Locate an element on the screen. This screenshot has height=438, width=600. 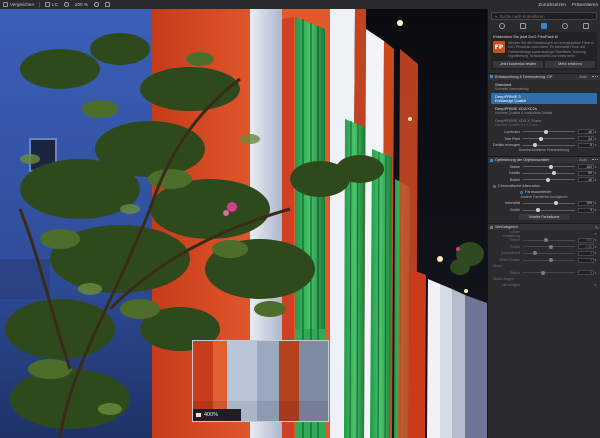
slider-row: Mittel-Zusatz 0 ⇅ is located at coordinates (544, 260).